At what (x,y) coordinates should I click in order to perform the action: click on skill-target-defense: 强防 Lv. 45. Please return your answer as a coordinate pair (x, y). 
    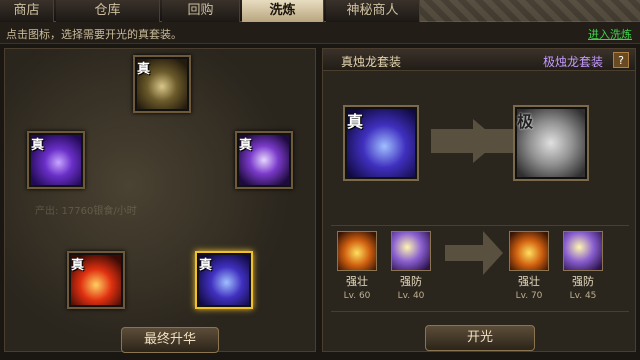
    Looking at the image, I should click on (583, 266).